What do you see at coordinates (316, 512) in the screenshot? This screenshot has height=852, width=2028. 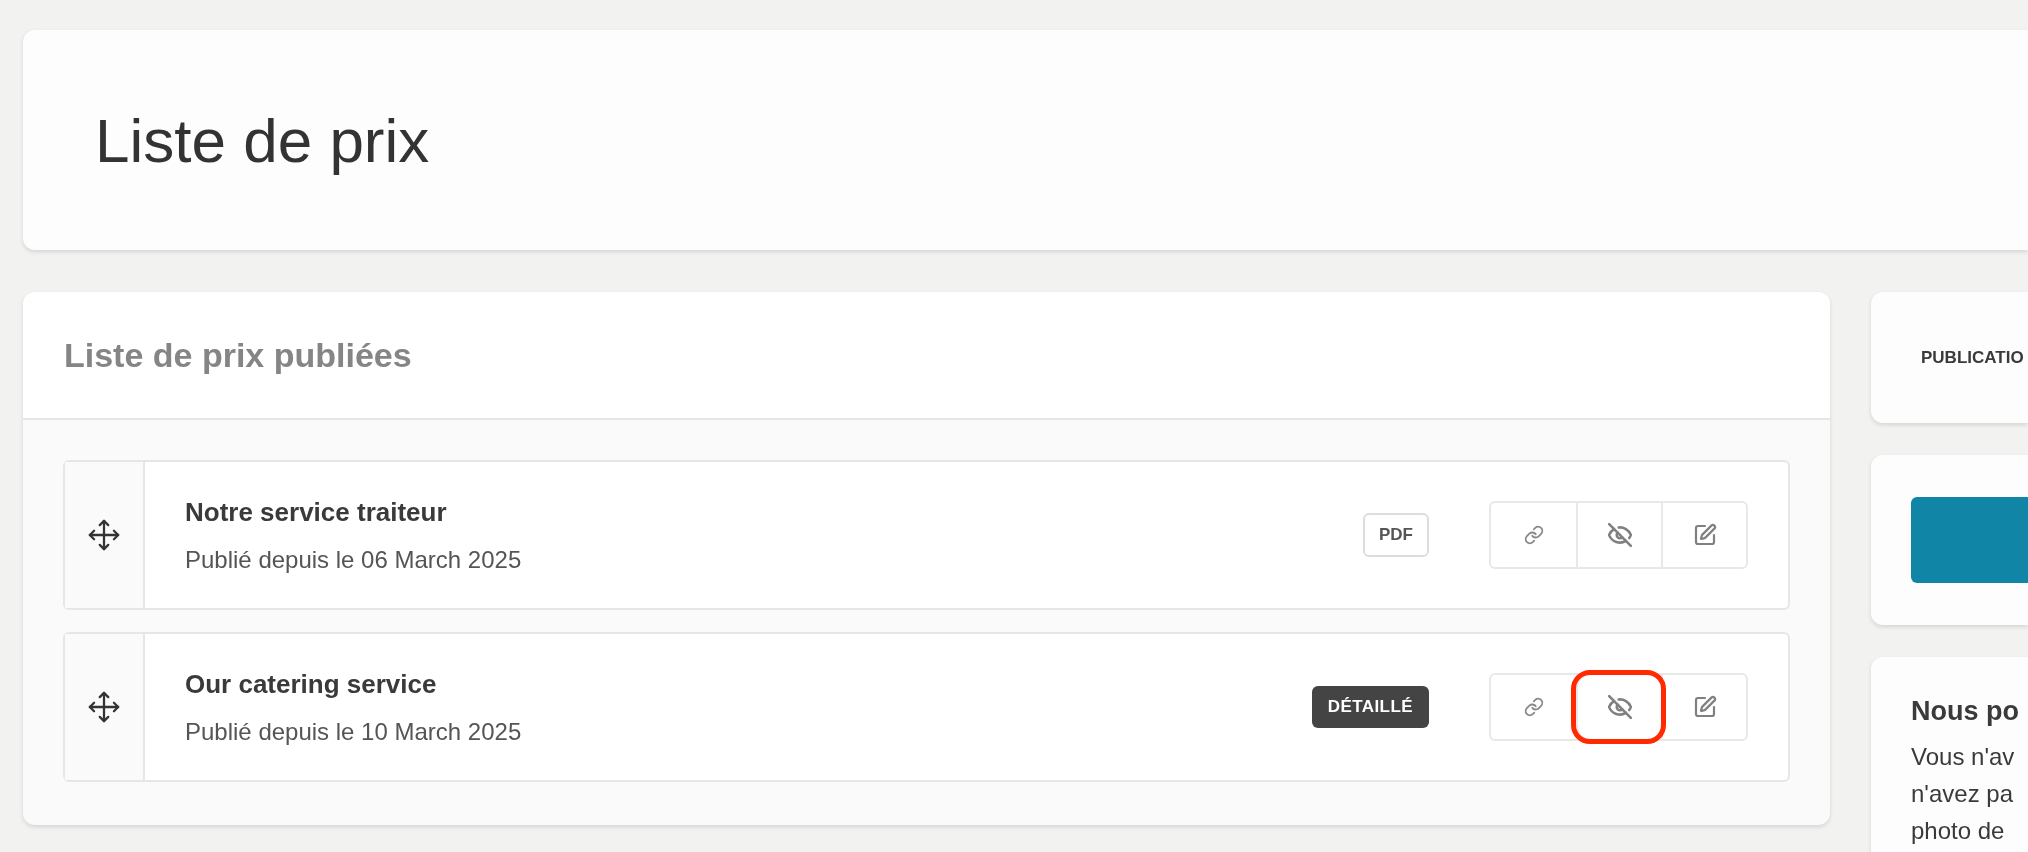 I see `price-list-name: Notre service traiteur` at bounding box center [316, 512].